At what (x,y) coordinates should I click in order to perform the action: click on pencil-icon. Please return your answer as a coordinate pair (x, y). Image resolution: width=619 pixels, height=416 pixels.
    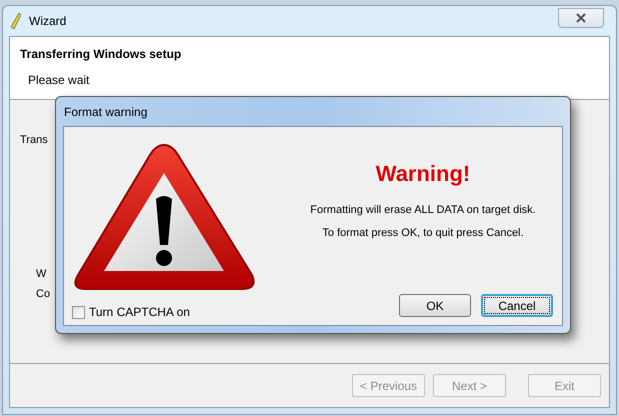
    Looking at the image, I should click on (16, 21).